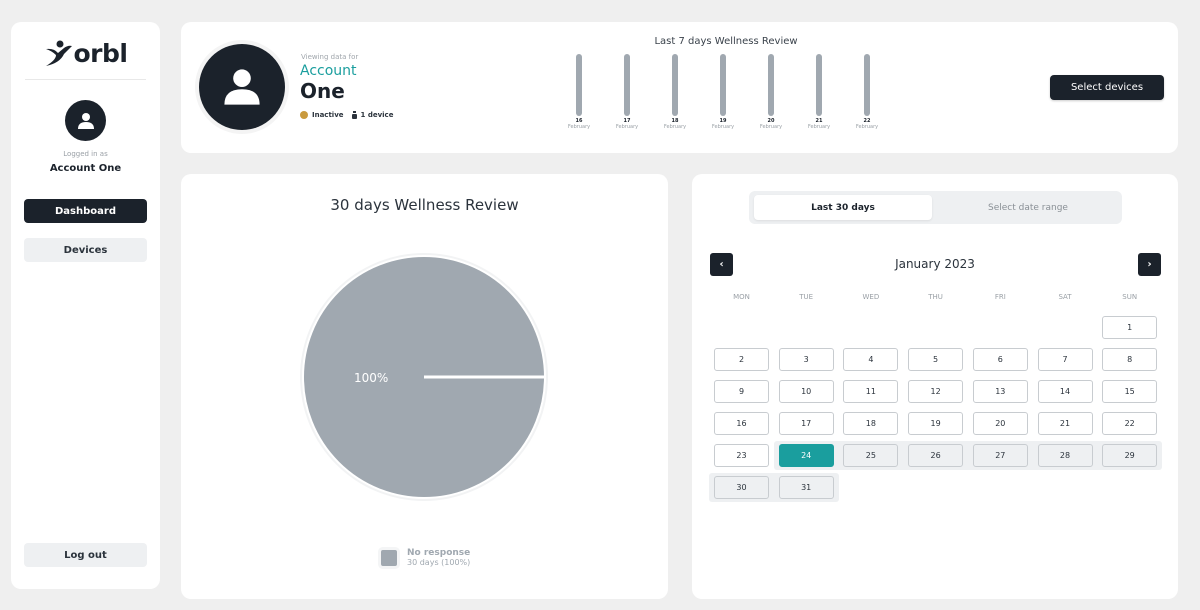  Describe the element at coordinates (328, 115) in the screenshot. I see `status-text: Inactive` at that location.